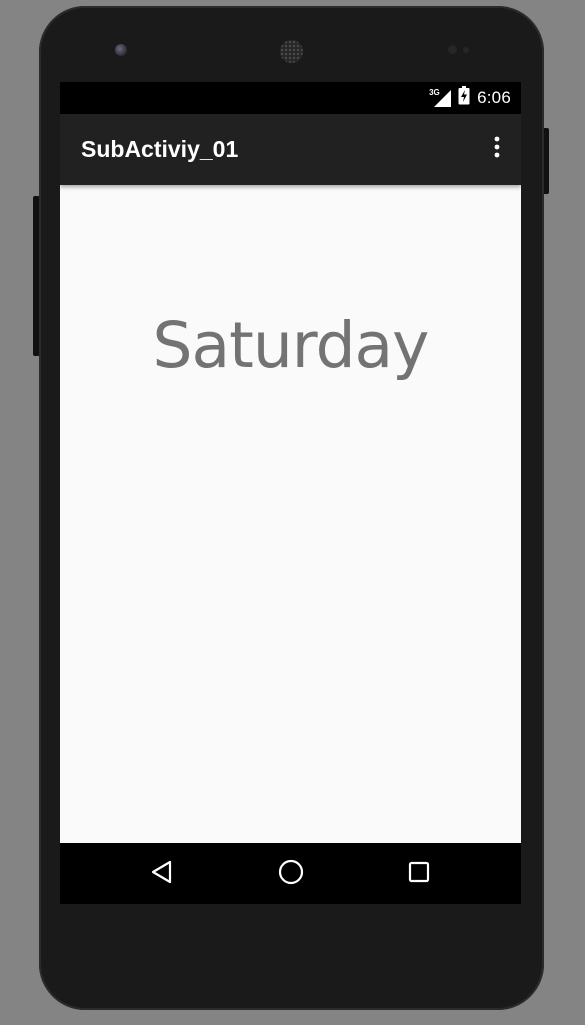 The width and height of the screenshot is (585, 1025). I want to click on status-bar: 3G 6:06, so click(290, 98).